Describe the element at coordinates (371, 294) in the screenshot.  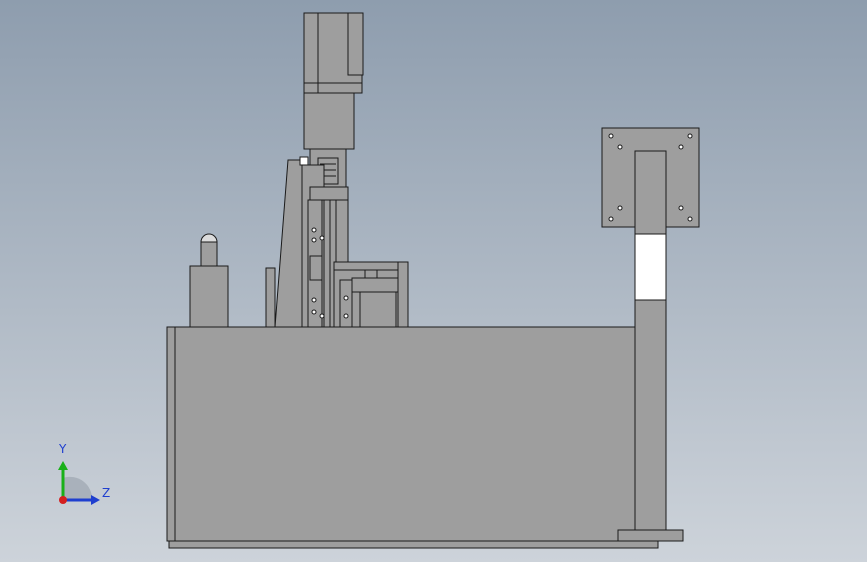
I see `end-effector-frame` at that location.